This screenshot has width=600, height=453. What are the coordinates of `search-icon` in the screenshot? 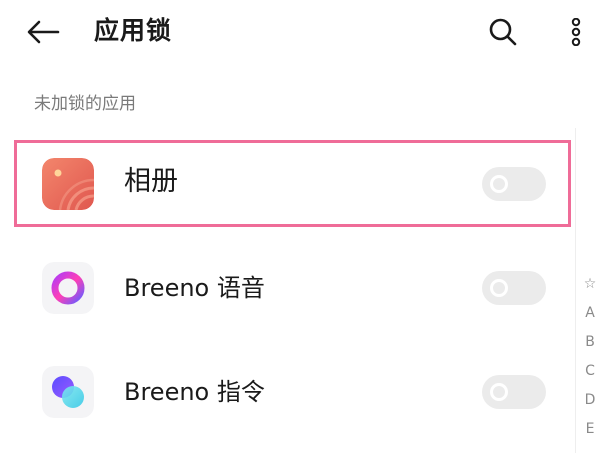 It's located at (503, 32).